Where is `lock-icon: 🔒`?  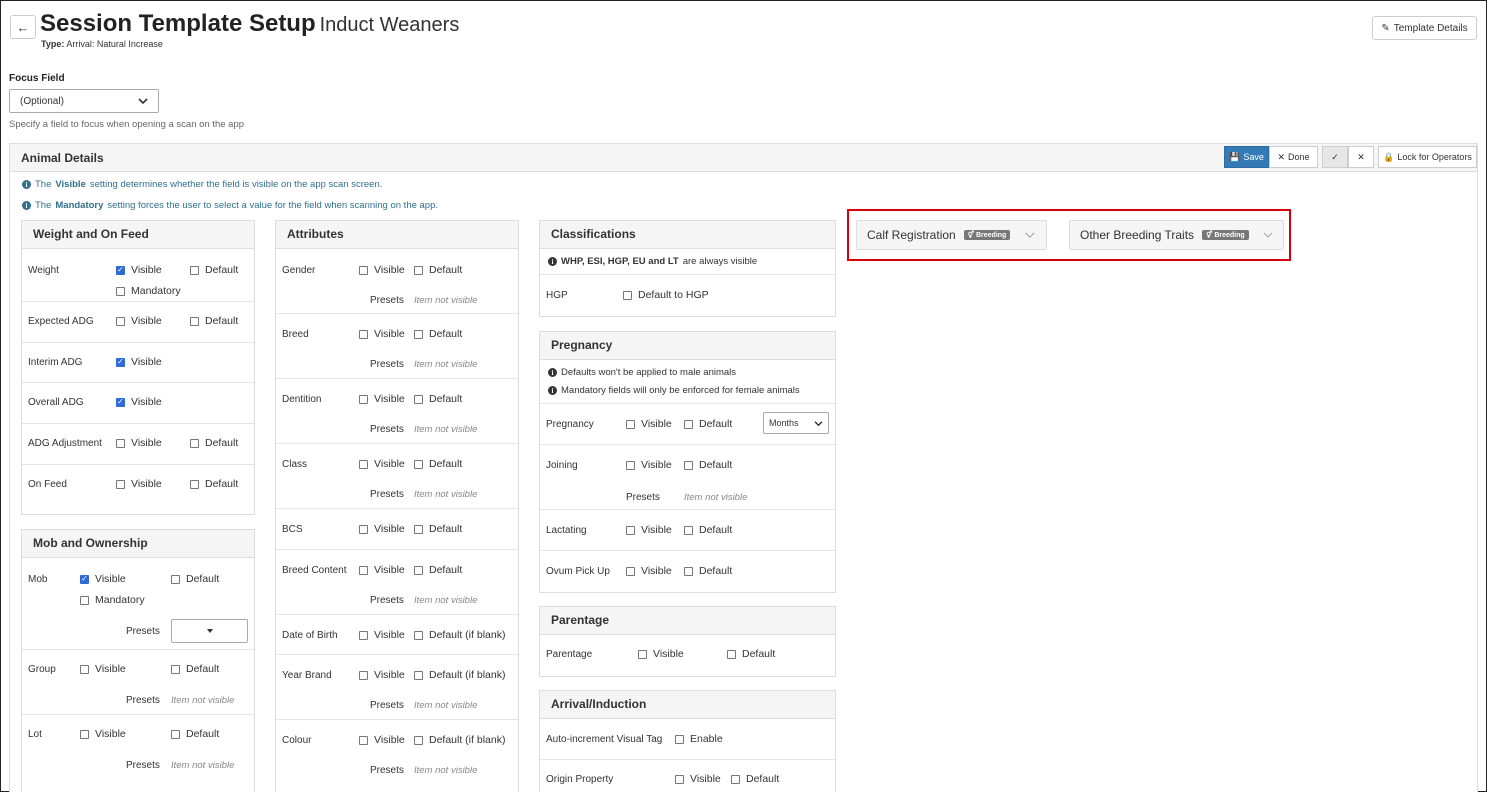
lock-icon: 🔒 is located at coordinates (1389, 156).